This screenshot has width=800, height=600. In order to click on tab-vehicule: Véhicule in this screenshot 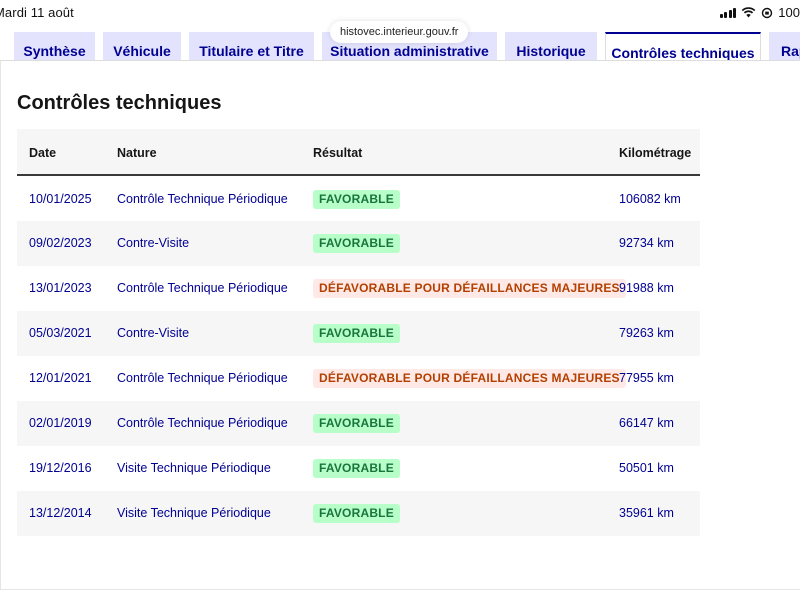, I will do `click(142, 47)`.